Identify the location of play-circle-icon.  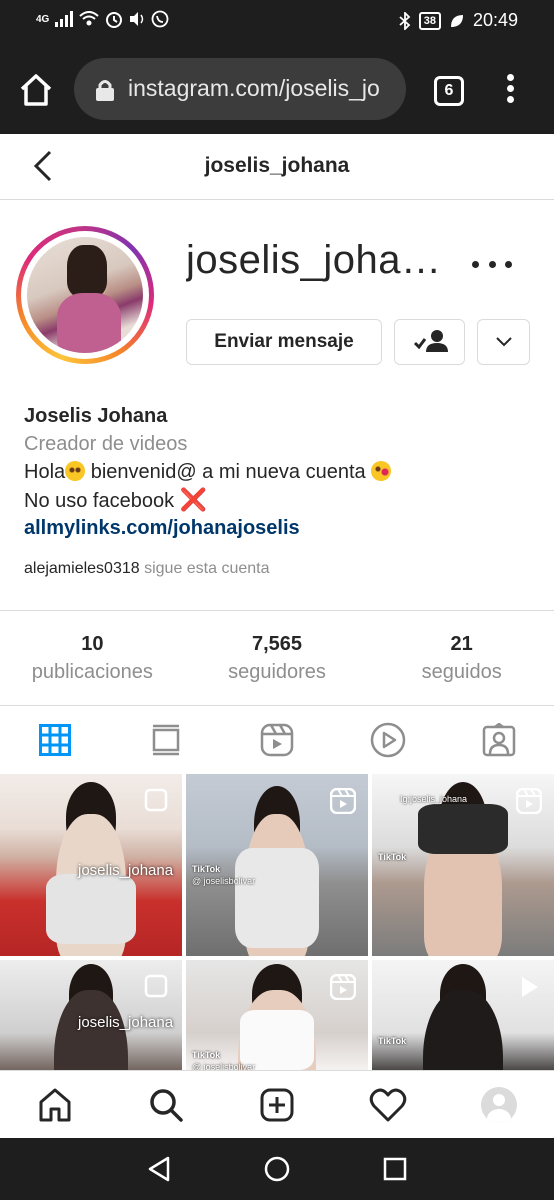
(388, 740).